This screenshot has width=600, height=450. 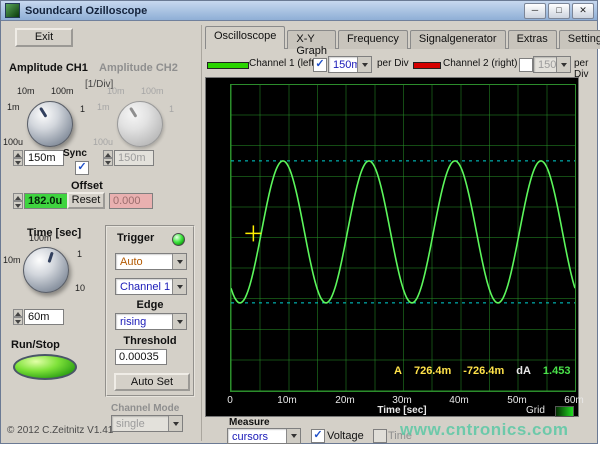 What do you see at coordinates (87, 186) in the screenshot?
I see `offset-label: Offset` at bounding box center [87, 186].